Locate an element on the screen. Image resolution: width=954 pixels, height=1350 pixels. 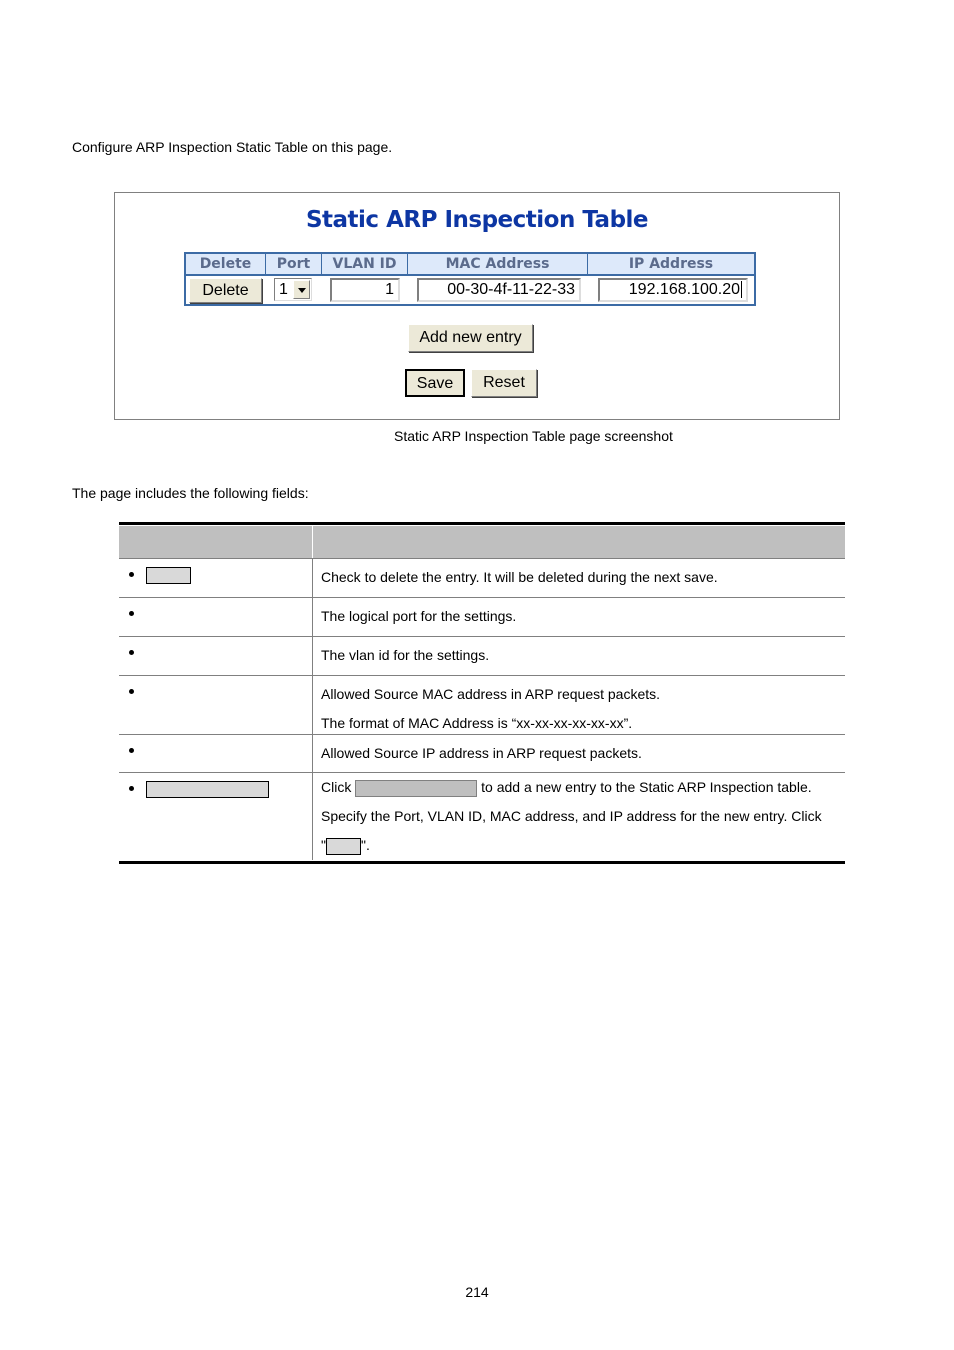
port-select: 1 is located at coordinates (293, 289).